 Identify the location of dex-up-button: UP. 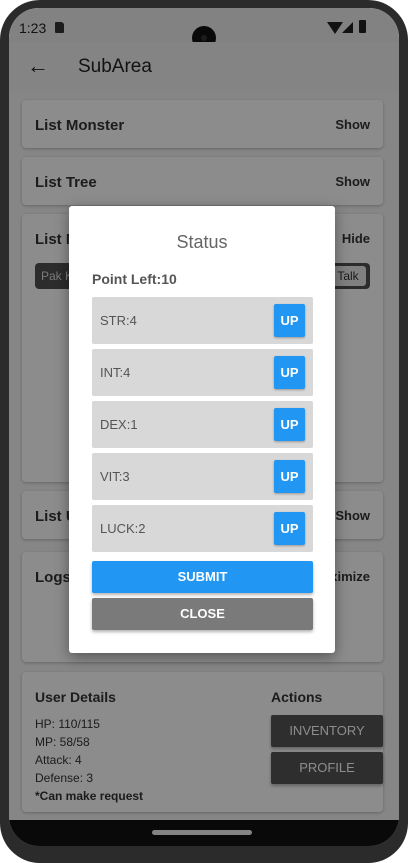
(289, 424).